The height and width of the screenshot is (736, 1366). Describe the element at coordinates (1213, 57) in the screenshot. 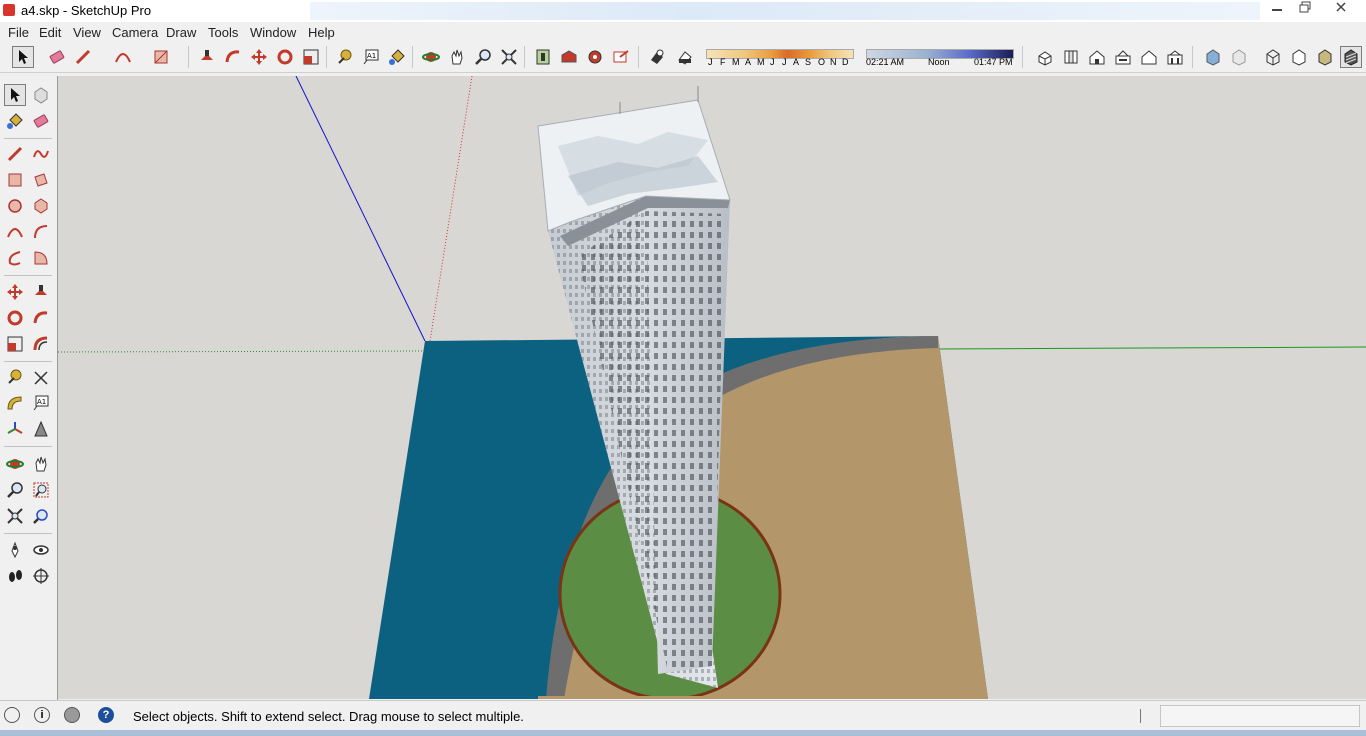

I see `xray-icon` at that location.